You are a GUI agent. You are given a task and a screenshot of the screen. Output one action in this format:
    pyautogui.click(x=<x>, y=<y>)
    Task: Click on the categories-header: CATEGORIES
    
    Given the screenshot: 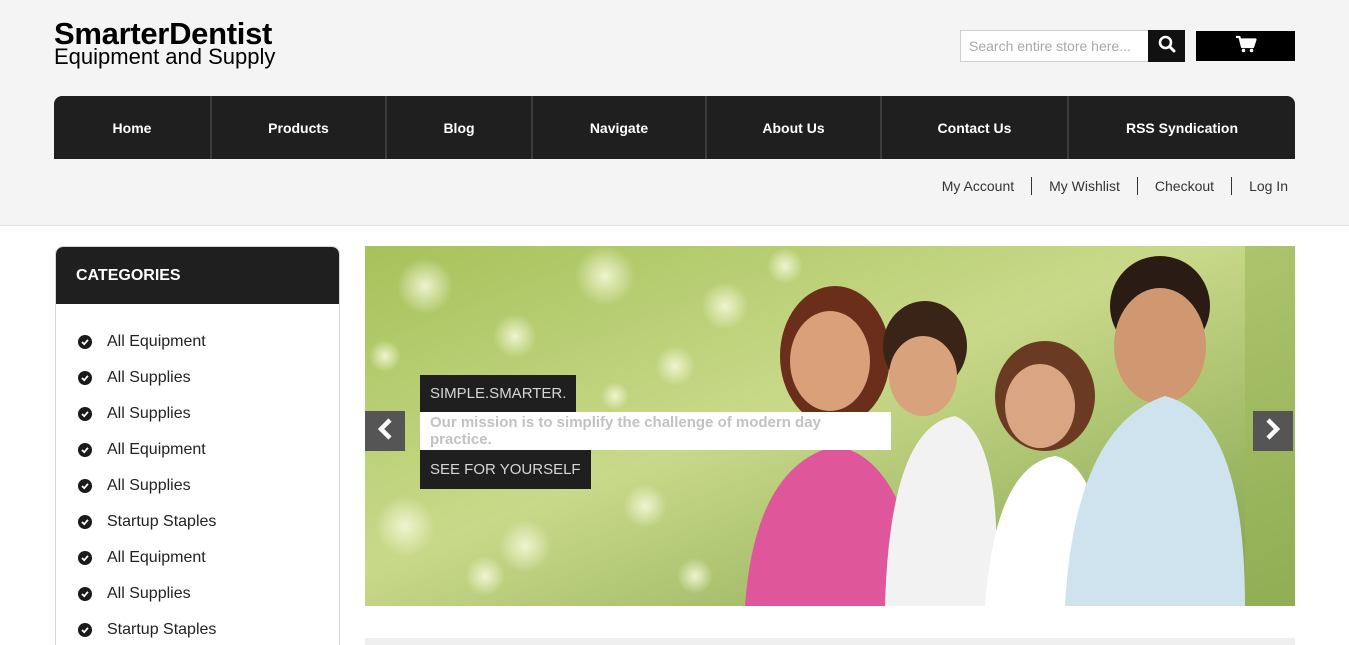 What is the action you would take?
    pyautogui.click(x=197, y=275)
    